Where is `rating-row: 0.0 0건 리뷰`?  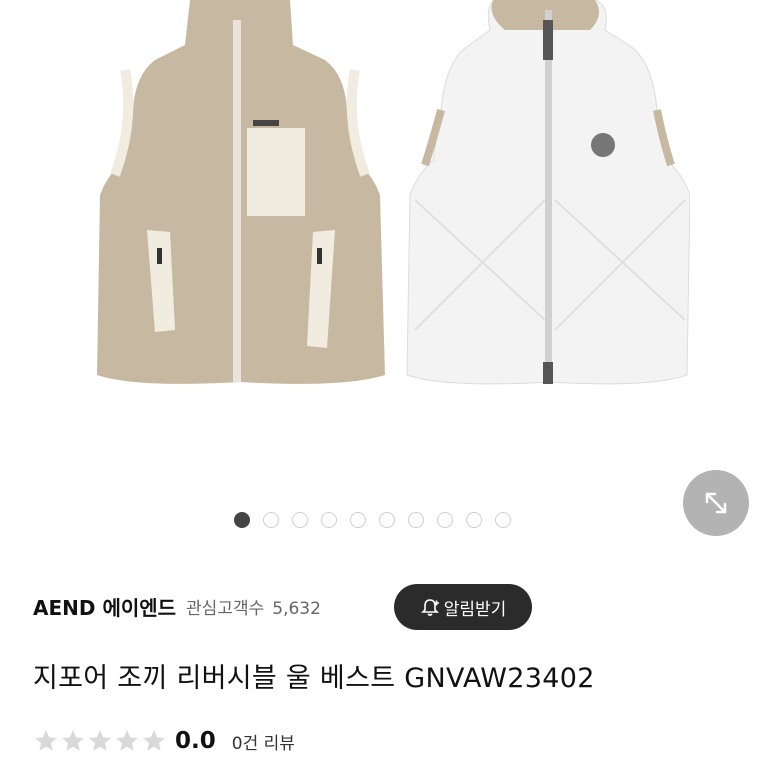 rating-row: 0.0 0건 리뷰 is located at coordinates (164, 741).